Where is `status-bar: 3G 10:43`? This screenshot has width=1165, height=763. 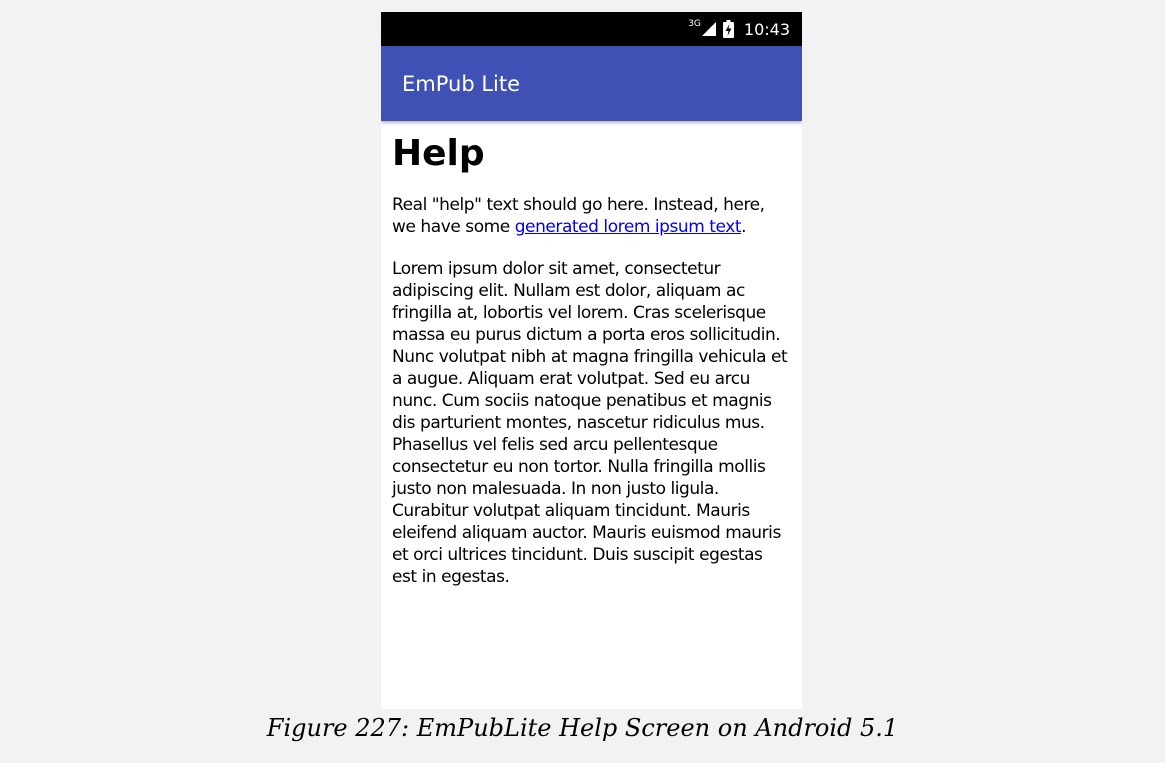
status-bar: 3G 10:43 is located at coordinates (591, 29).